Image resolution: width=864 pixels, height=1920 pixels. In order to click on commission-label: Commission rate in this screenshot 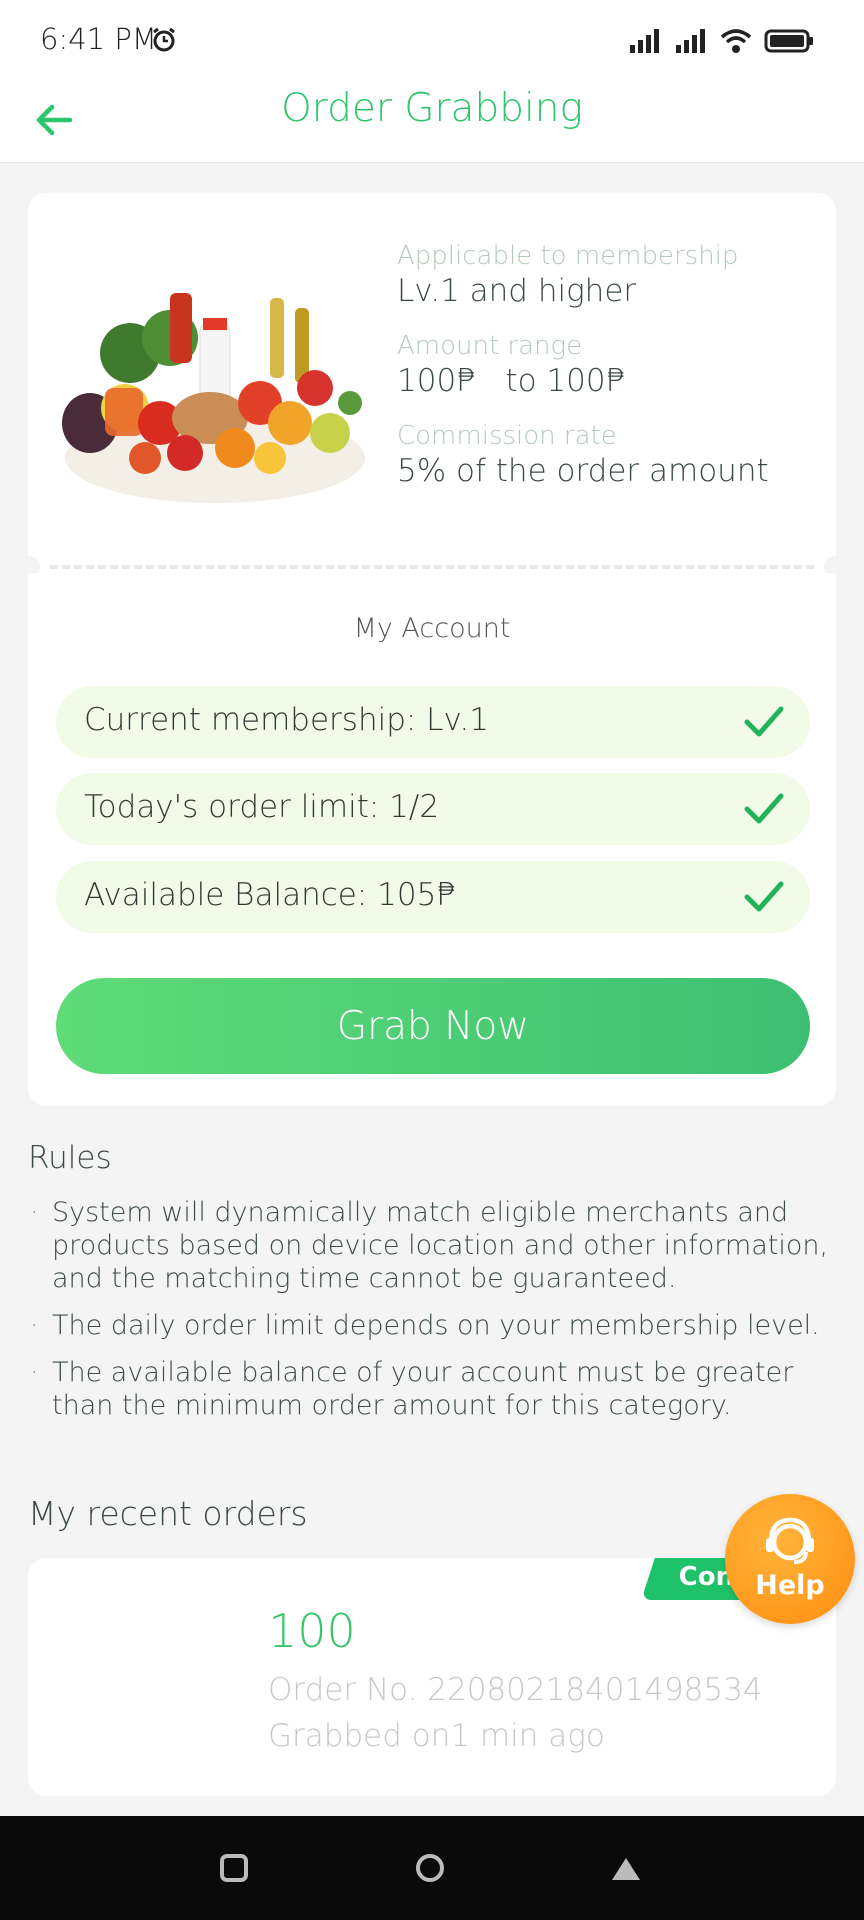, I will do `click(507, 436)`.